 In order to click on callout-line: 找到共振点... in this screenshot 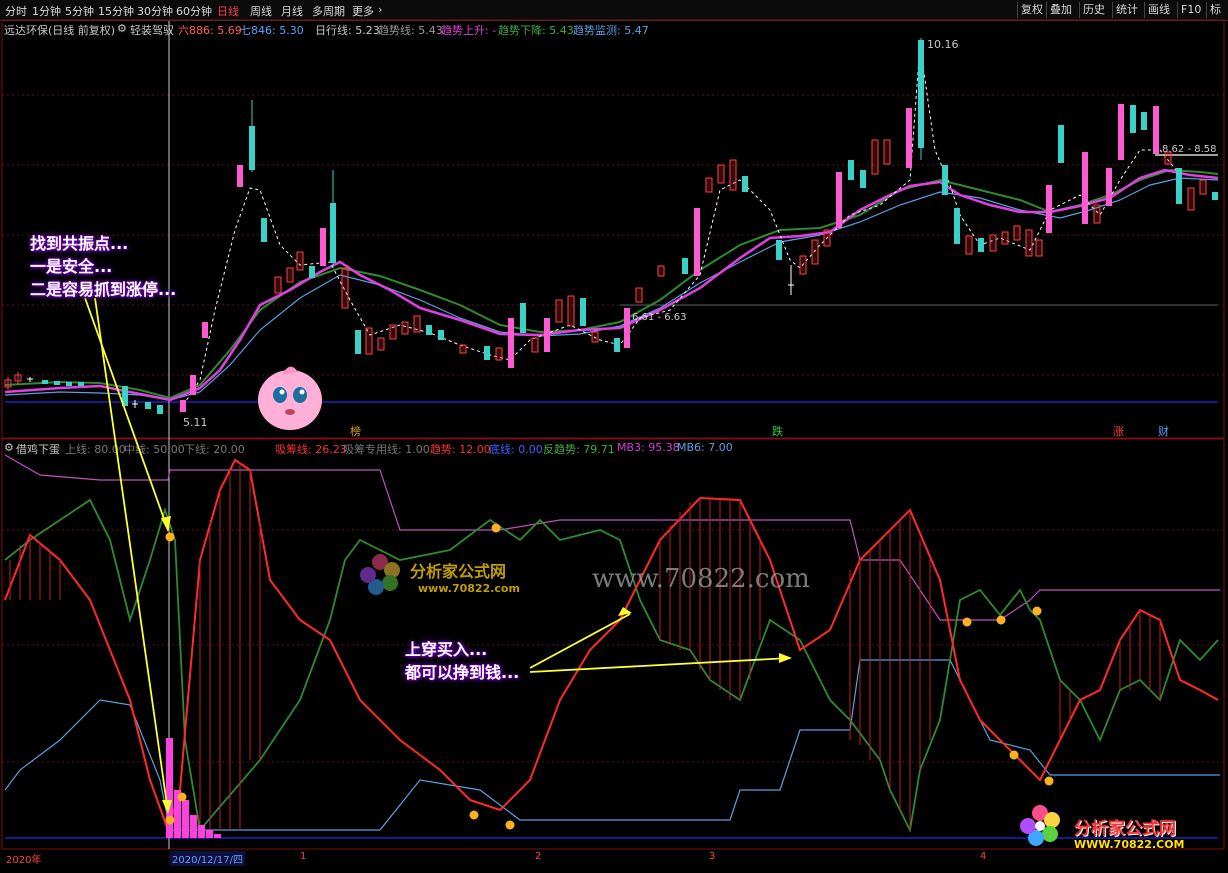, I will do `click(79, 243)`.